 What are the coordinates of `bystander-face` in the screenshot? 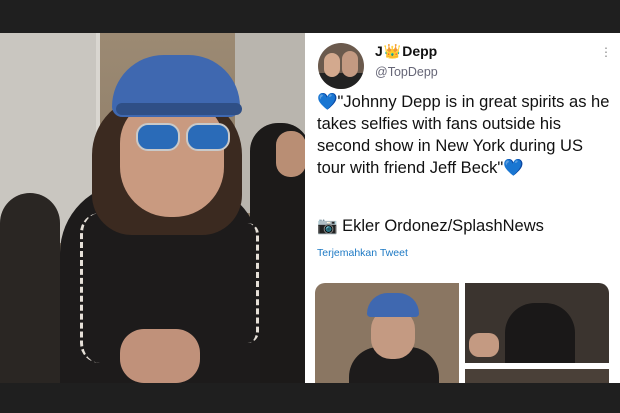 It's located at (290, 154).